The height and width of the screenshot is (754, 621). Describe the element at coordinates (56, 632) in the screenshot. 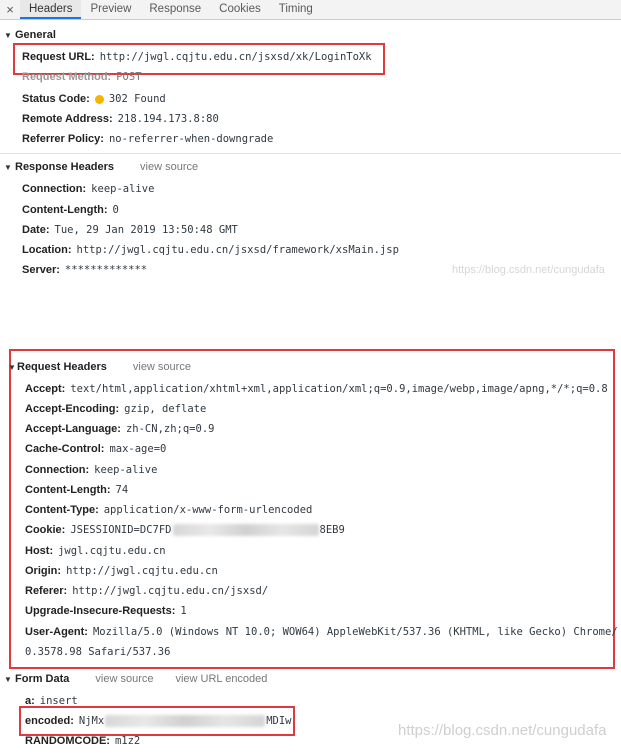

I see `header-key: User-Agent:` at that location.